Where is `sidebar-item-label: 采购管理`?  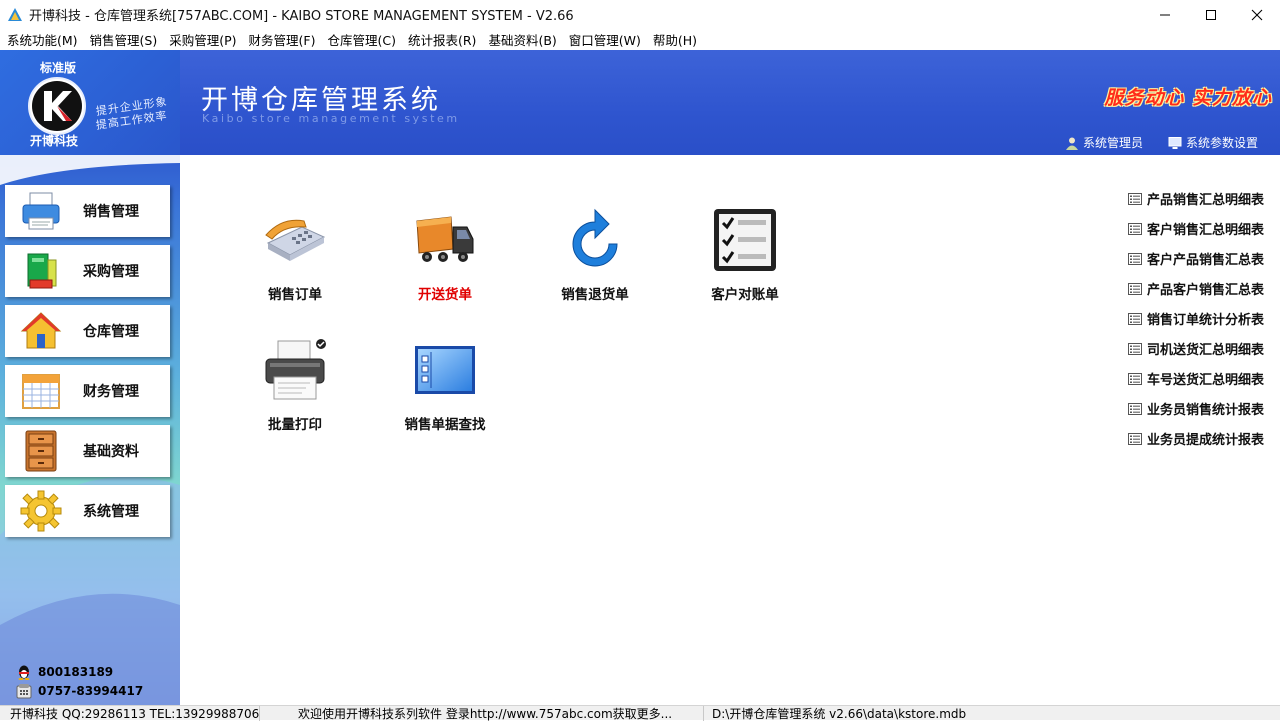
sidebar-item-label: 采购管理 is located at coordinates (111, 272).